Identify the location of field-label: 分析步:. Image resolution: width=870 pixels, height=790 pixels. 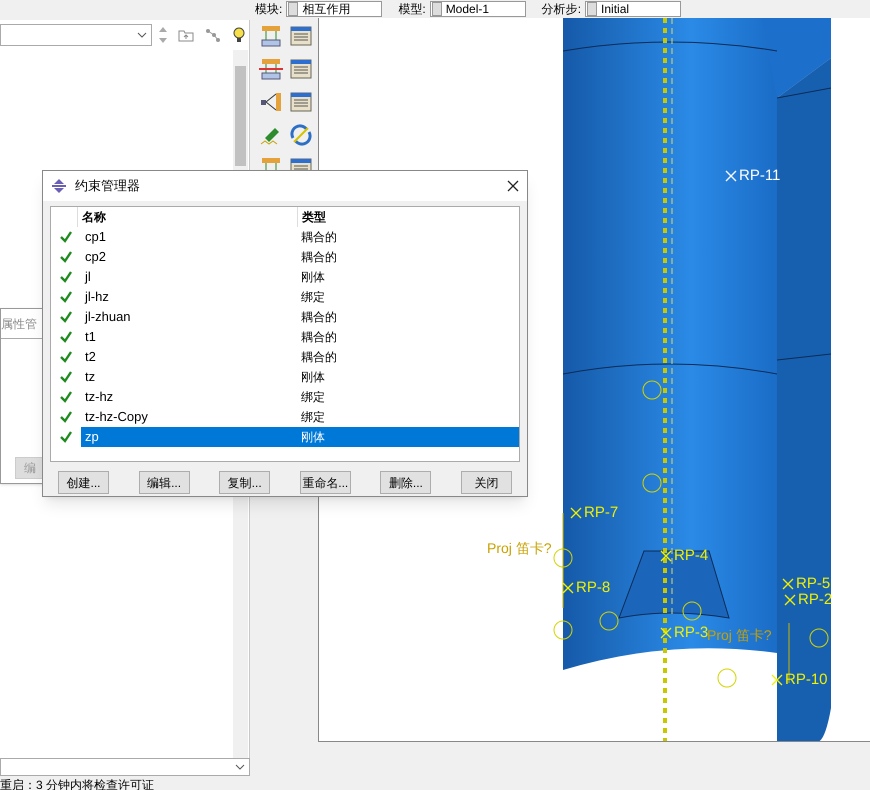
(562, 9).